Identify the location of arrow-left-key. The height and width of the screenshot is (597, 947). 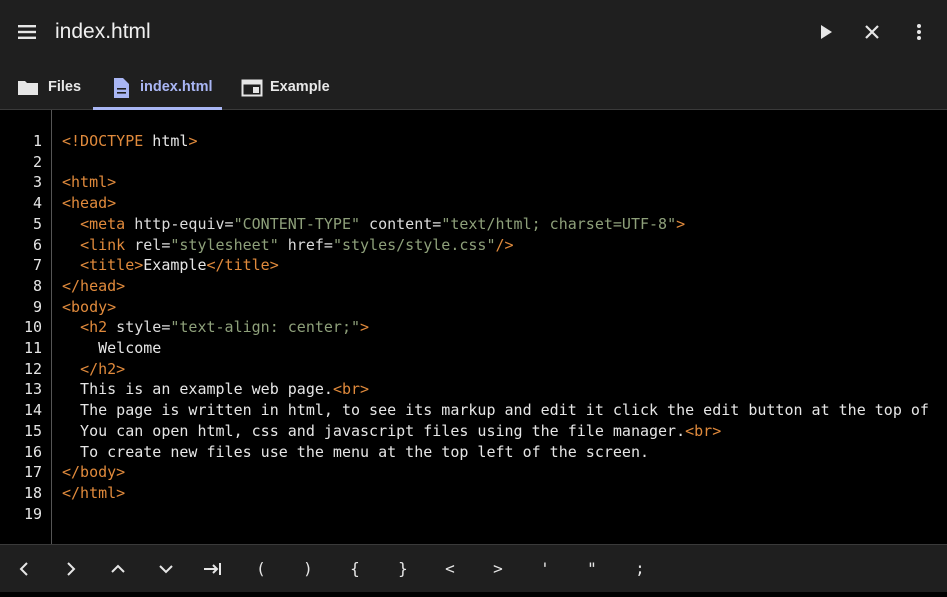
(24, 569).